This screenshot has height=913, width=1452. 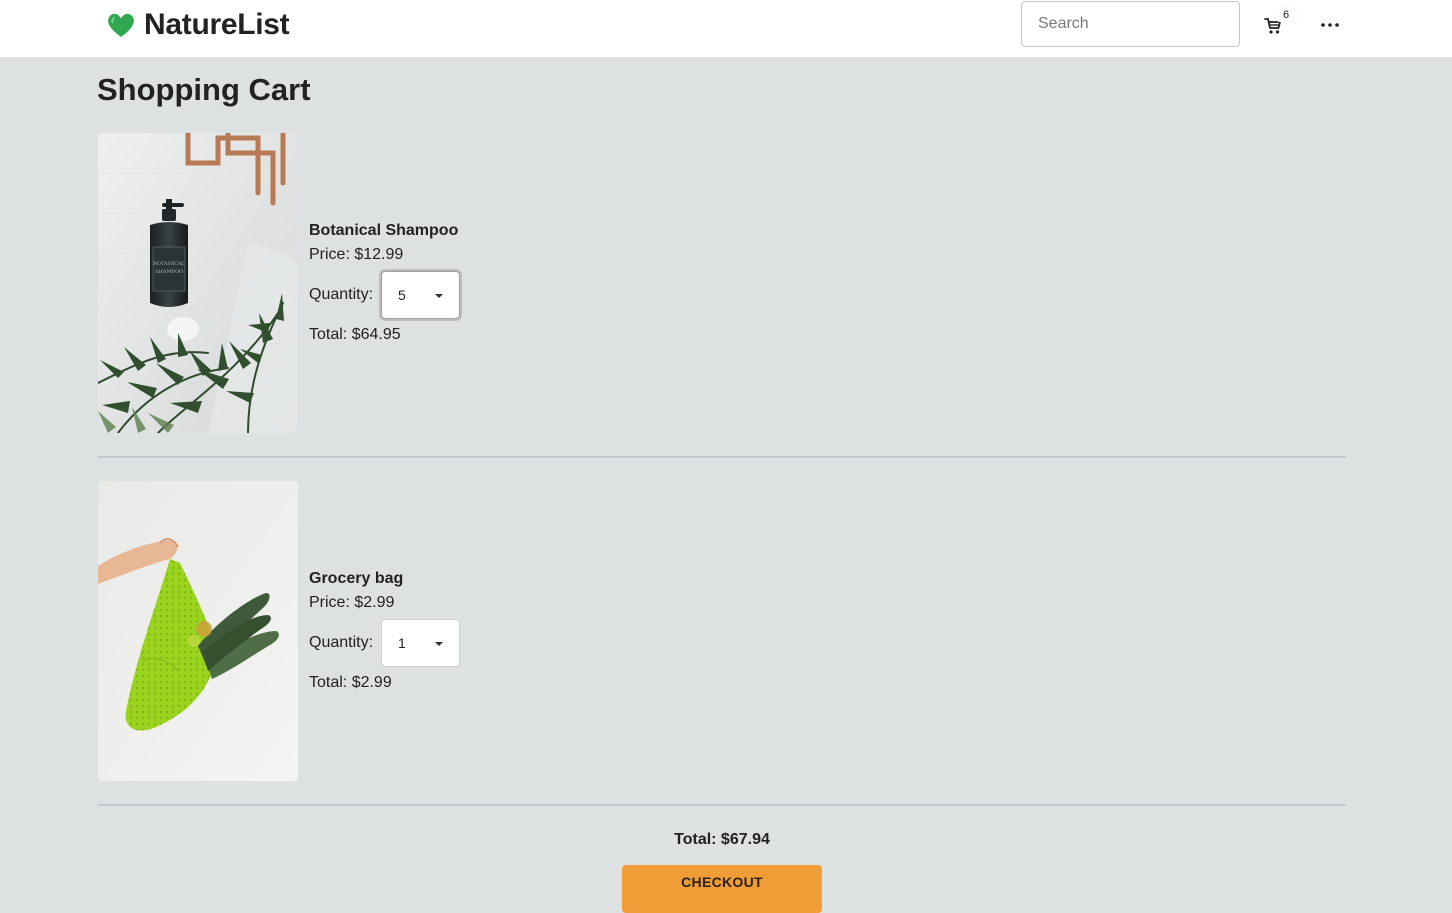 I want to click on brand-name: NatureList, so click(x=217, y=24).